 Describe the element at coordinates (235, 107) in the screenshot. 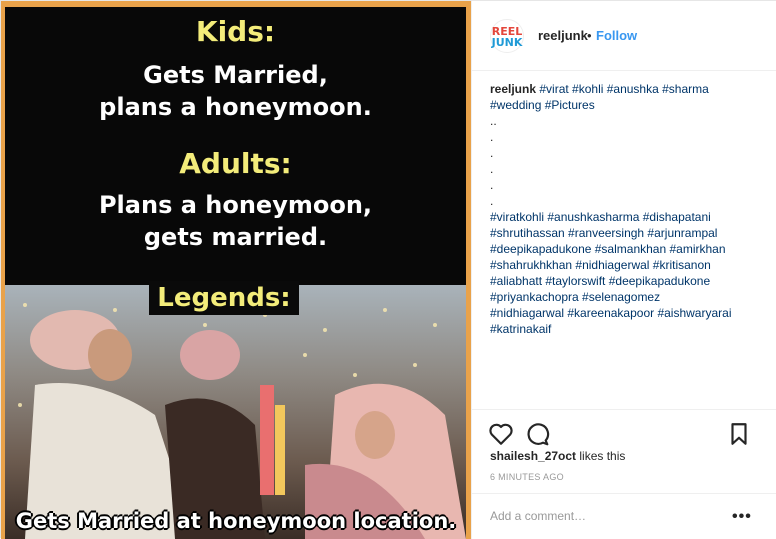

I see `kids-line-2: plans a honeymoon.` at that location.